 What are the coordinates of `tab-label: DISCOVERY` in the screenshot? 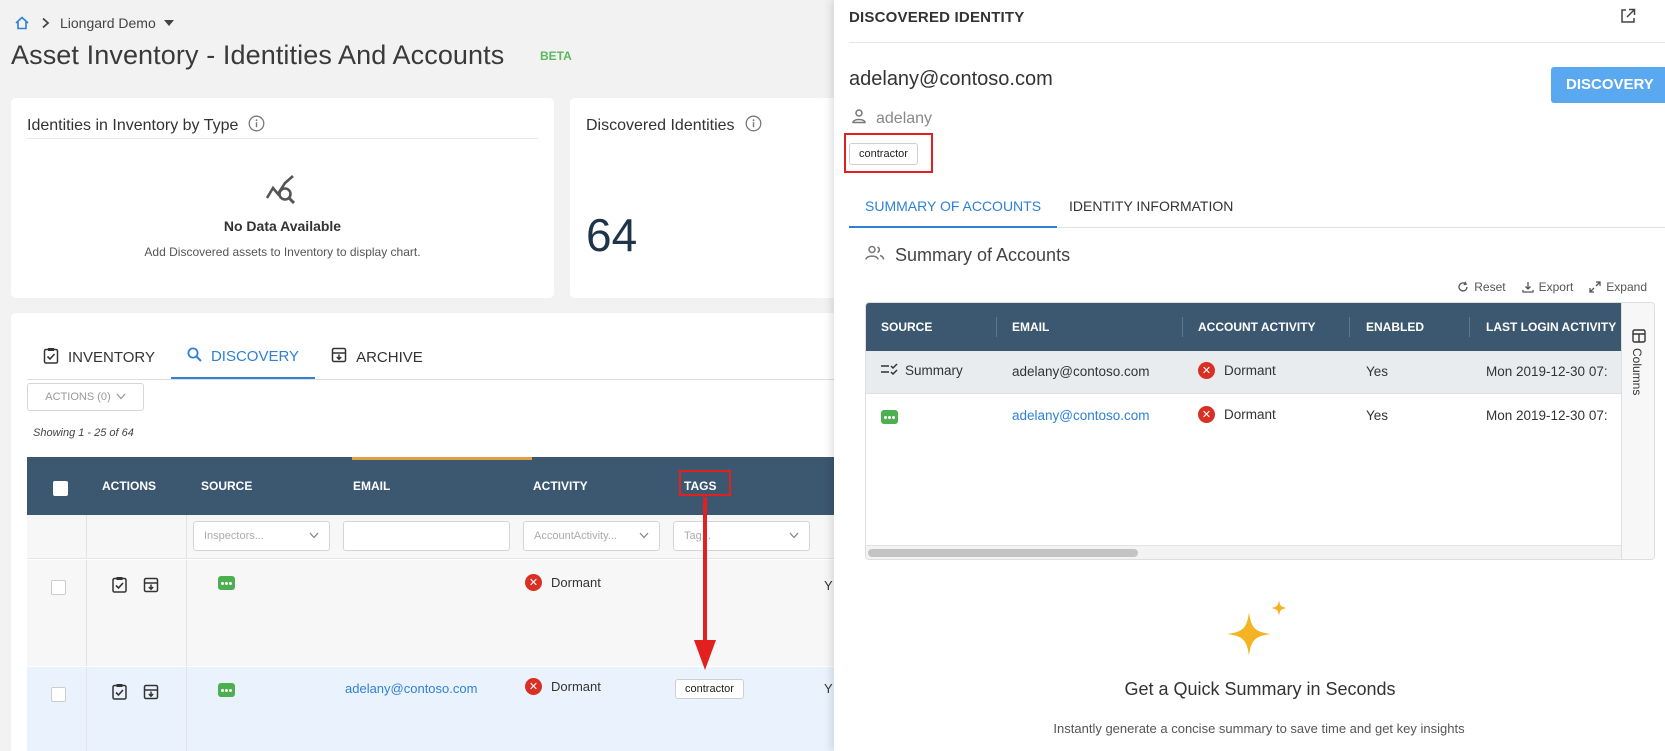 It's located at (255, 356).